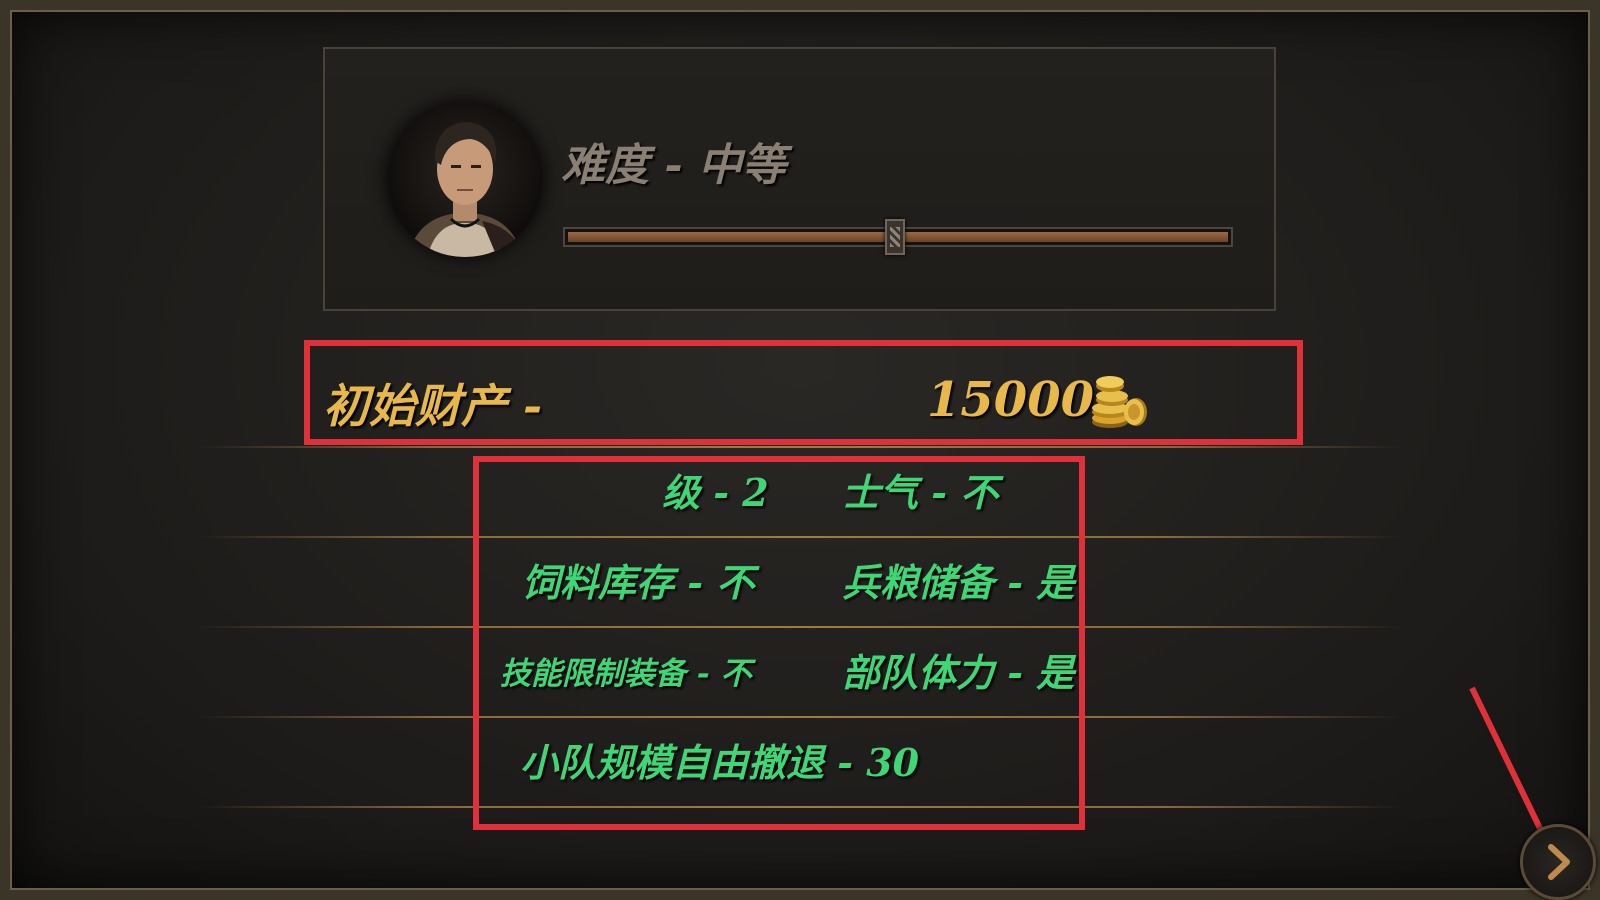 Image resolution: width=1600 pixels, height=900 pixels. Describe the element at coordinates (800, 447) in the screenshot. I see `row-divider` at that location.